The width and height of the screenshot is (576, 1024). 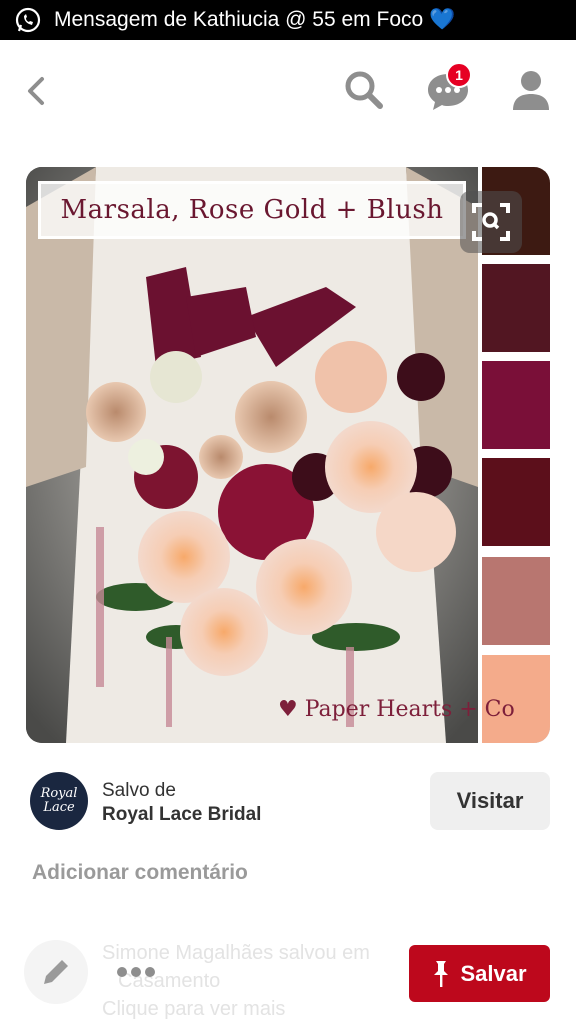 I want to click on whatsapp-icon, so click(x=28, y=20).